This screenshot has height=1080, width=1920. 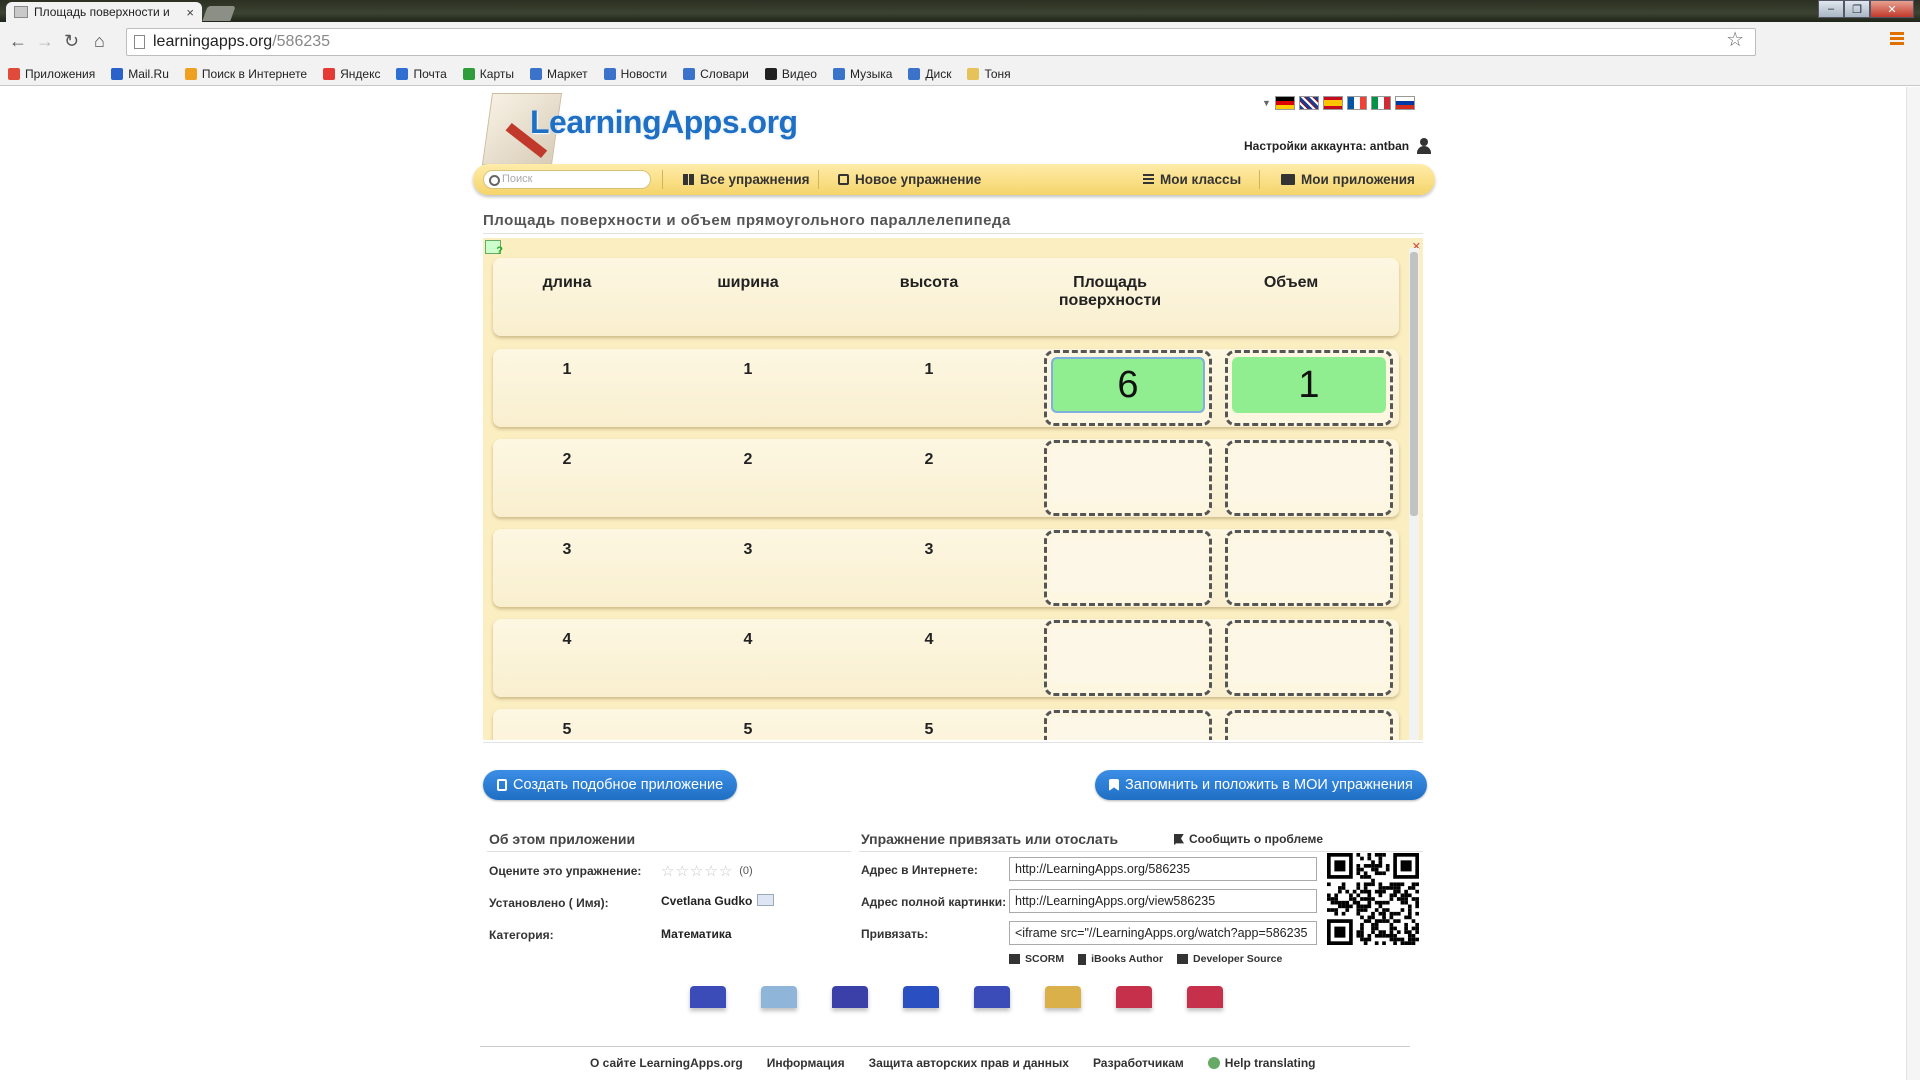 I want to click on bookmark-item: Музыка, so click(x=862, y=74).